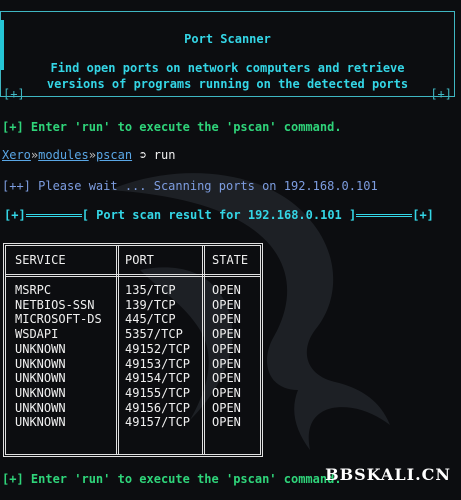 The width and height of the screenshot is (461, 500). Describe the element at coordinates (388, 474) in the screenshot. I see `site-watermark: BBSKALI.CN` at that location.